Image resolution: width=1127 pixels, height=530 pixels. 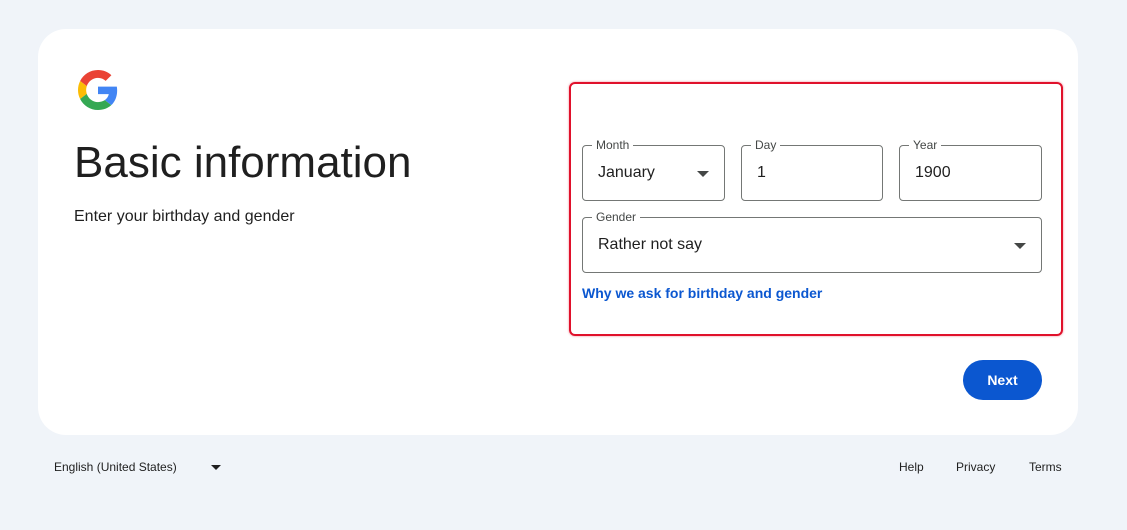 What do you see at coordinates (650, 244) in the screenshot?
I see `gender-value: Rather not say` at bounding box center [650, 244].